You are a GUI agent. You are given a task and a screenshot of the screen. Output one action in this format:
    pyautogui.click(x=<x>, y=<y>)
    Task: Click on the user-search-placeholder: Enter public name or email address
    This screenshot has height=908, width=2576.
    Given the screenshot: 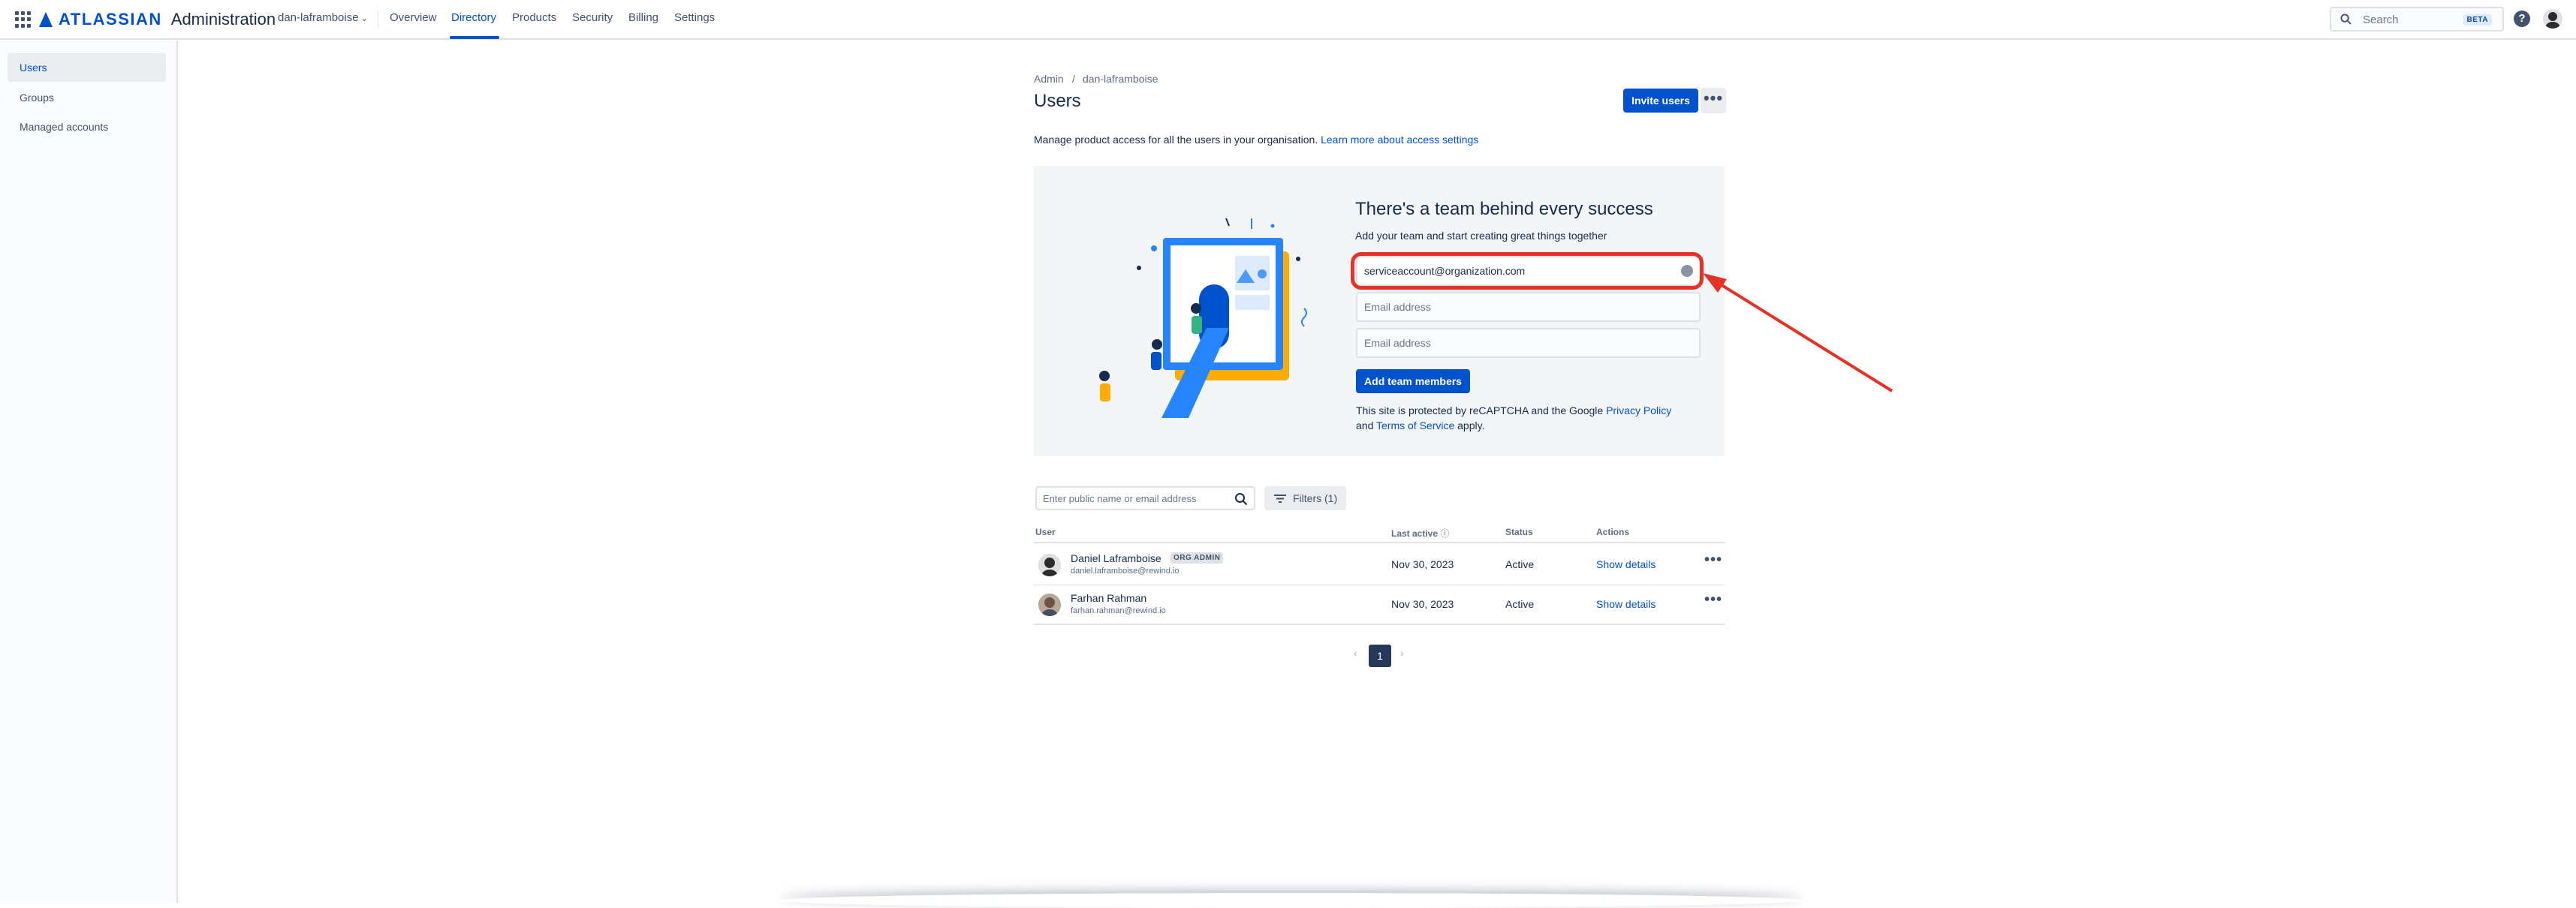 What is the action you would take?
    pyautogui.click(x=1120, y=498)
    